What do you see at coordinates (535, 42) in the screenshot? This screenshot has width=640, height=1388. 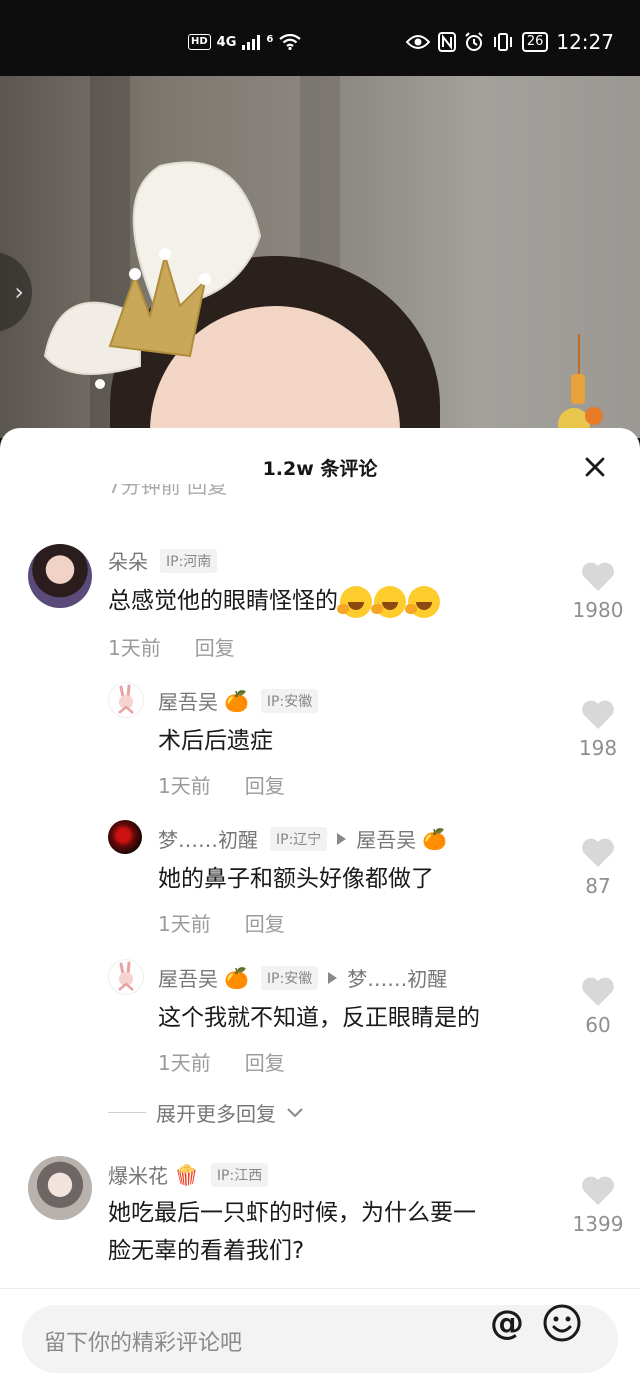 I see `battery-level: 26` at bounding box center [535, 42].